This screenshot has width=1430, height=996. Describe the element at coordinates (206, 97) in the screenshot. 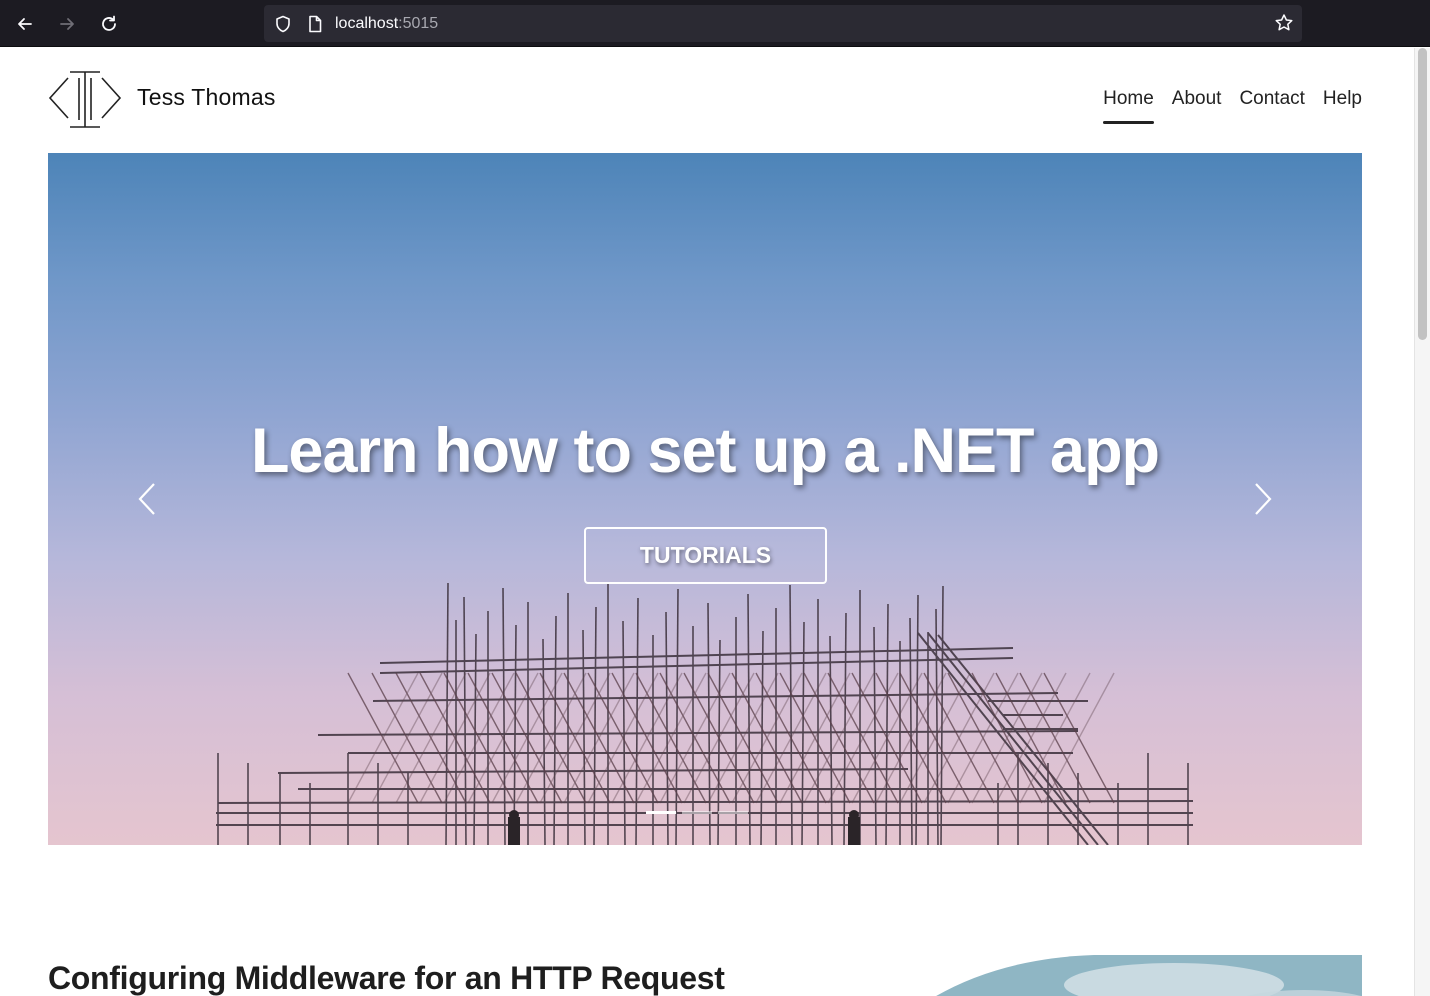

I see `brand-name: Tess Thomas` at that location.